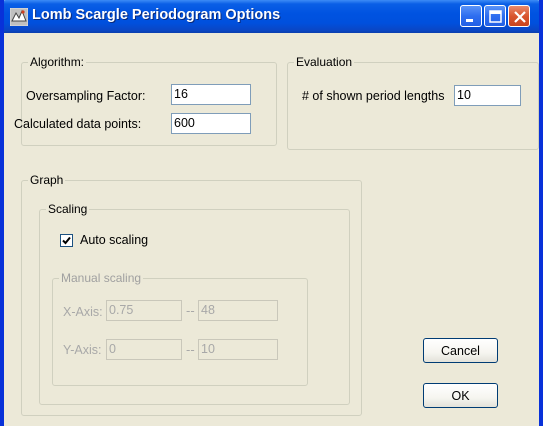  I want to click on y-axis-min-input: 0, so click(144, 349).